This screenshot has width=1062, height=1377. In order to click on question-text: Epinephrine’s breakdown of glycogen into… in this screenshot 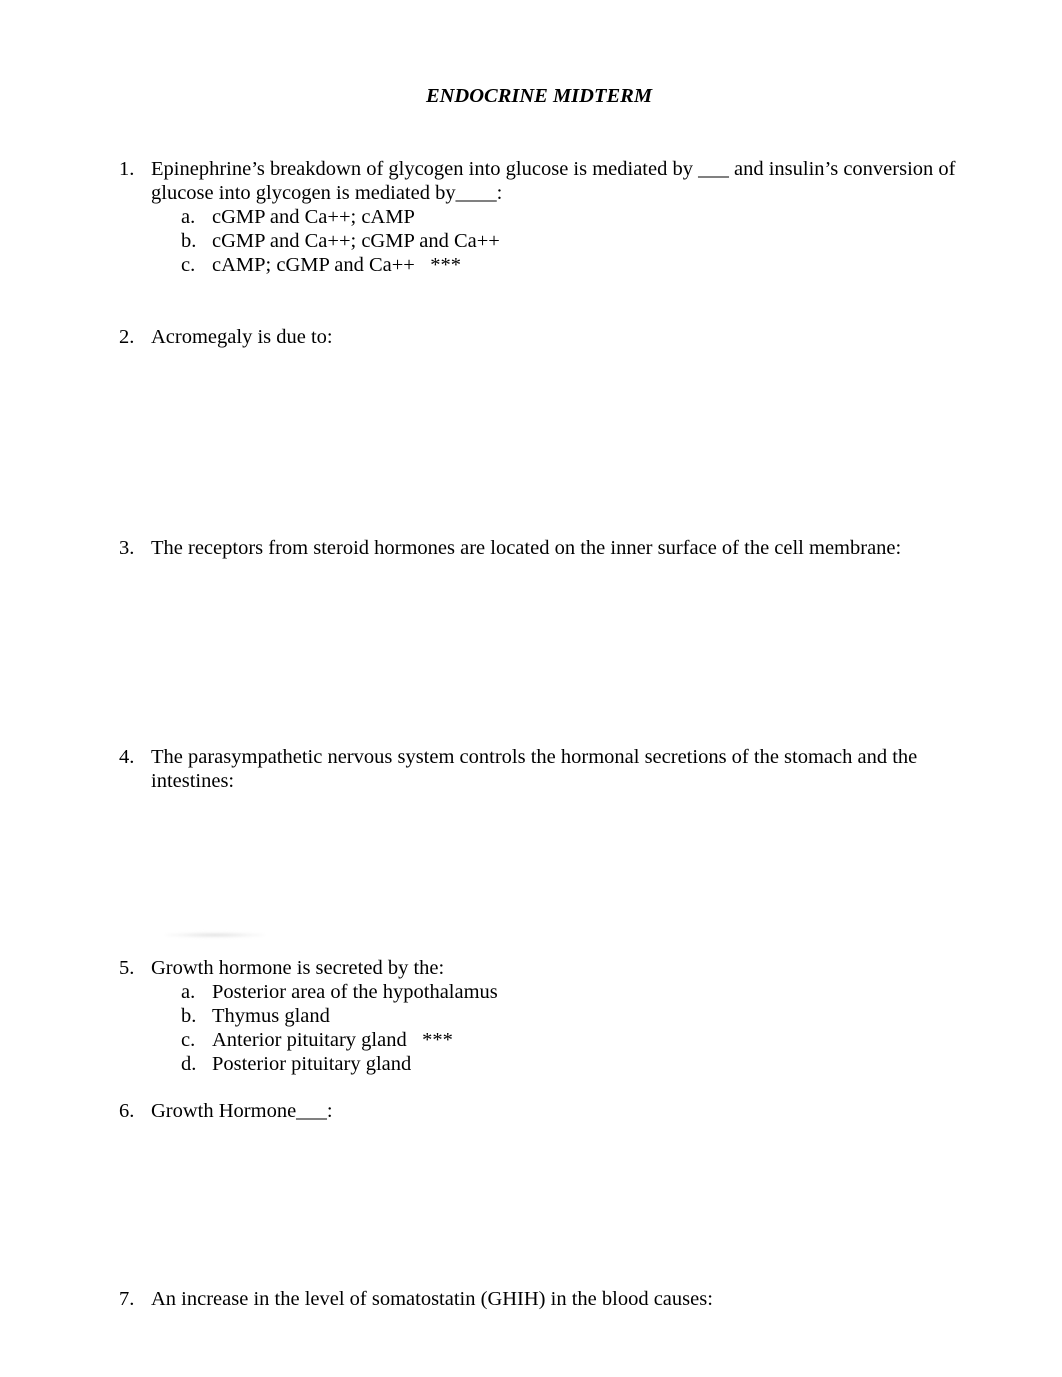, I will do `click(553, 181)`.